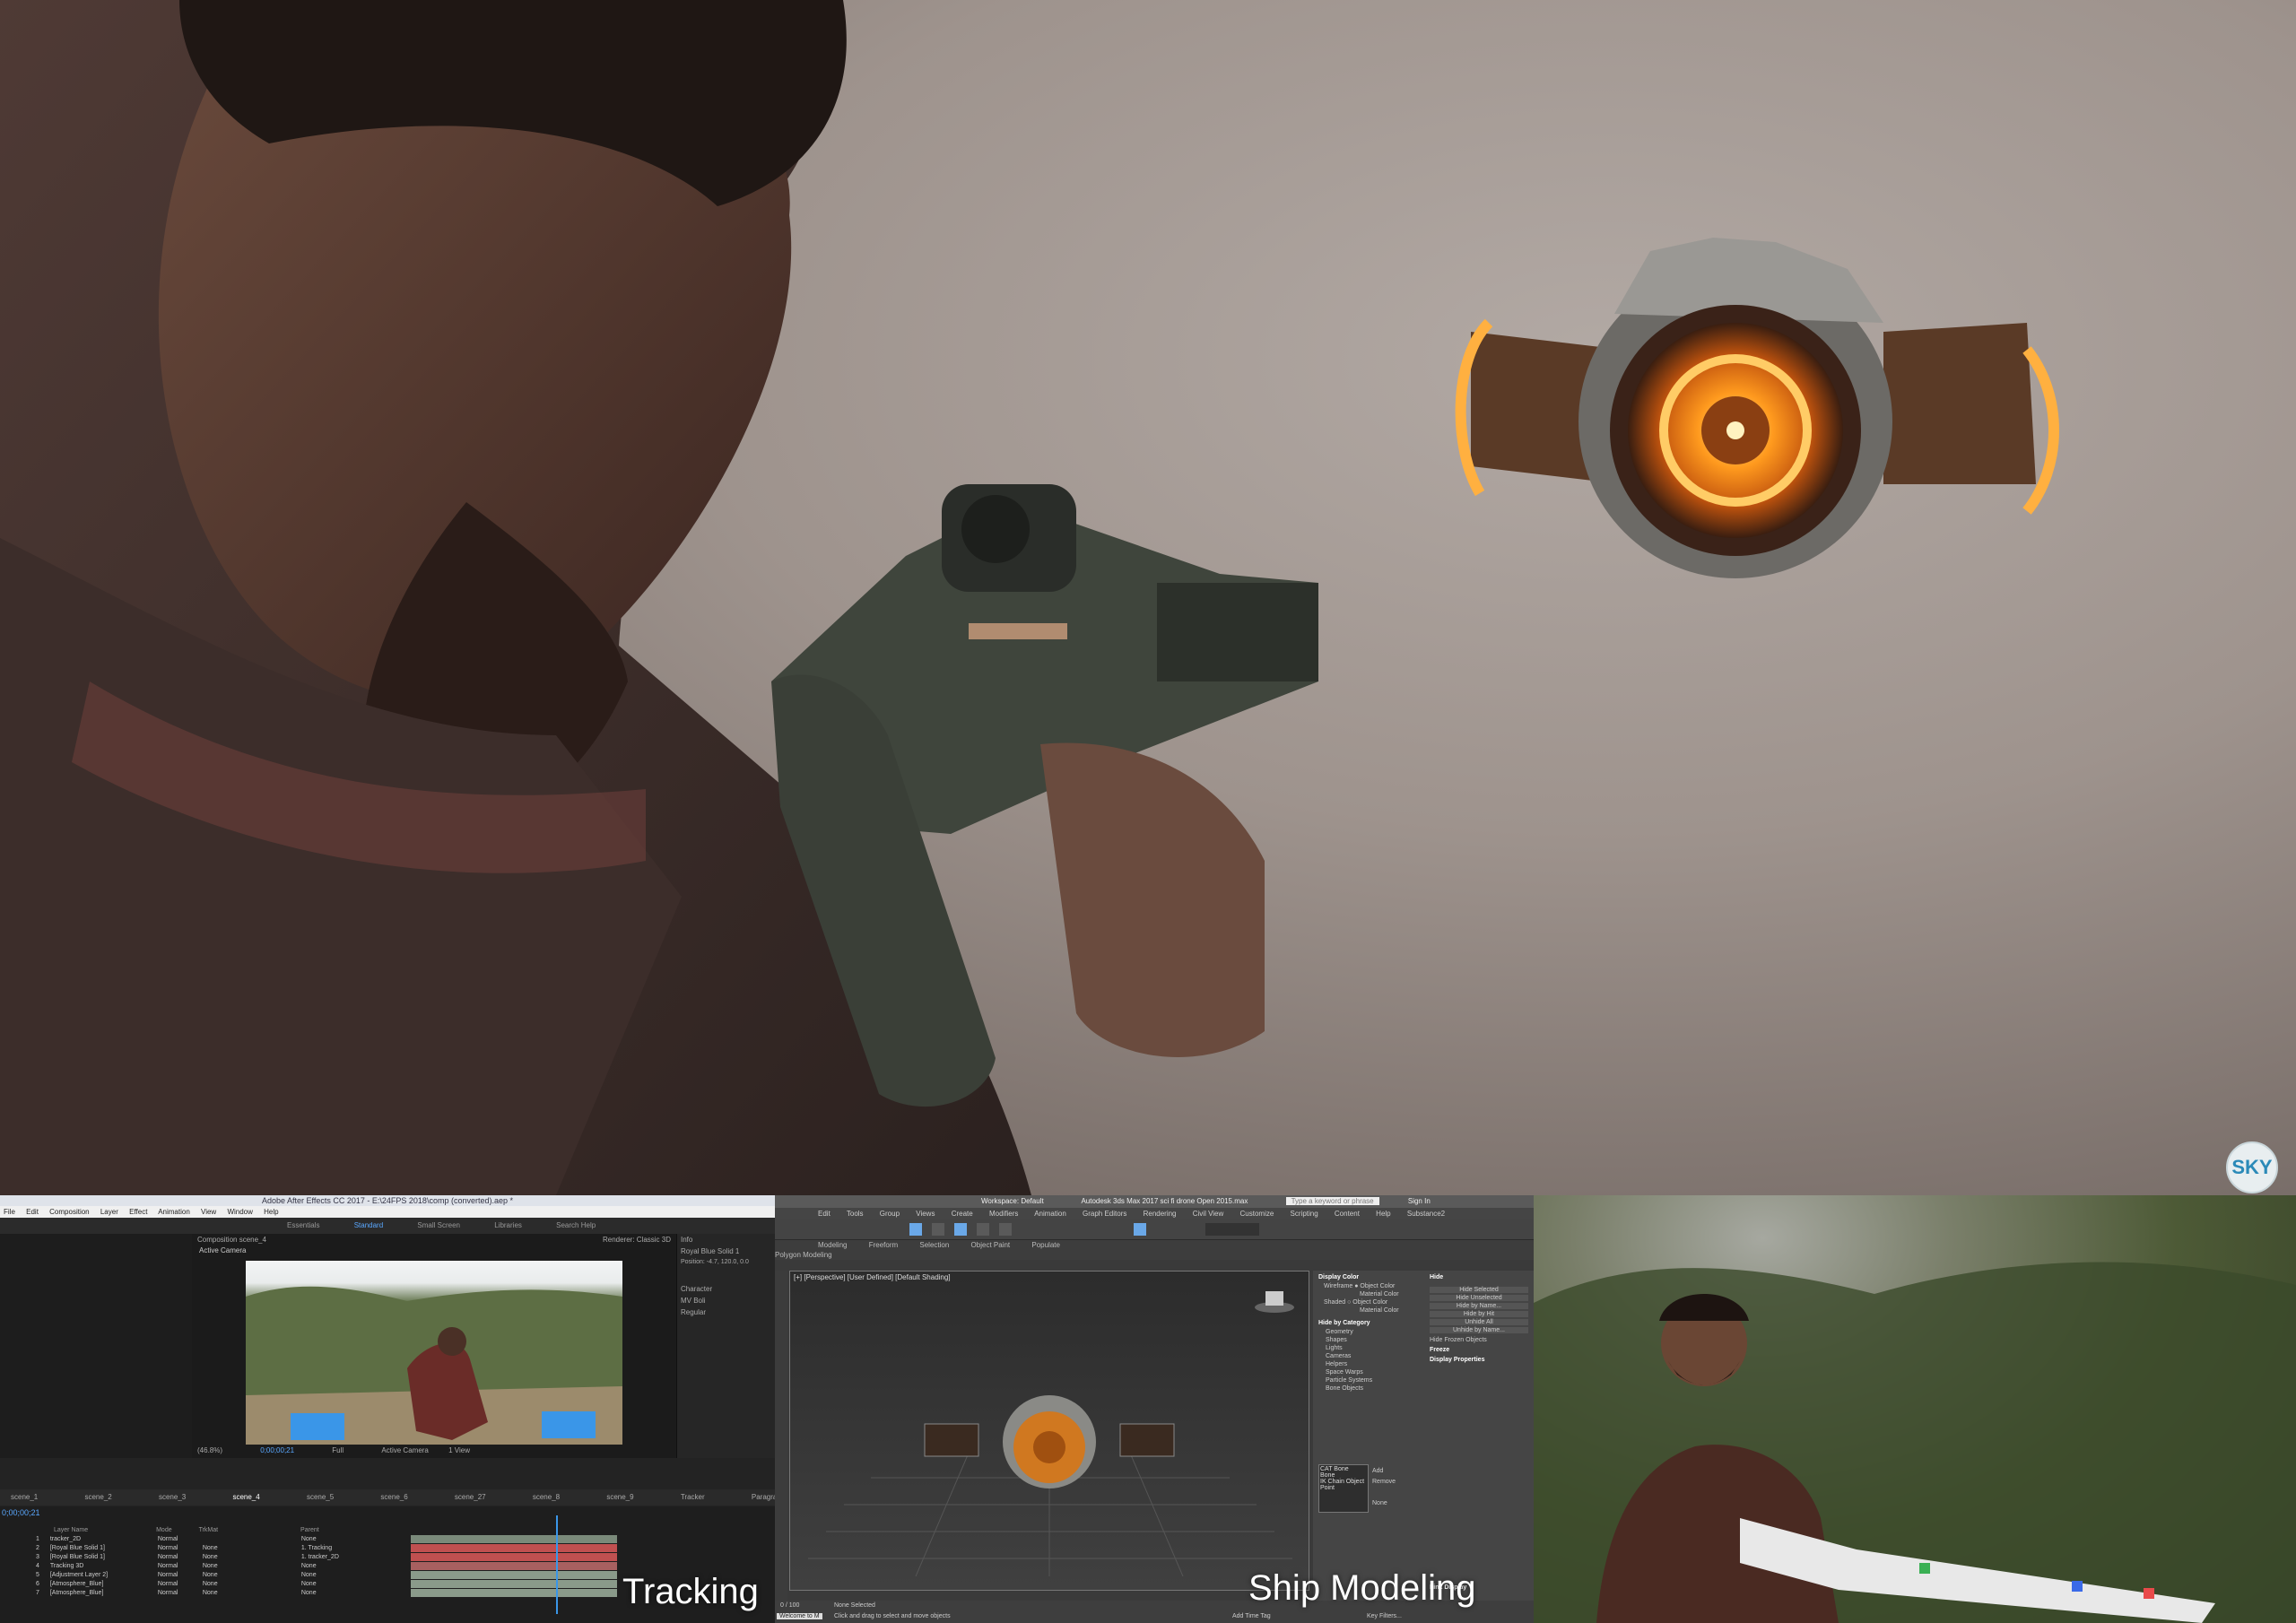 Image resolution: width=2296 pixels, height=1623 pixels. What do you see at coordinates (1383, 1214) in the screenshot?
I see `max-menu-help: Help` at bounding box center [1383, 1214].